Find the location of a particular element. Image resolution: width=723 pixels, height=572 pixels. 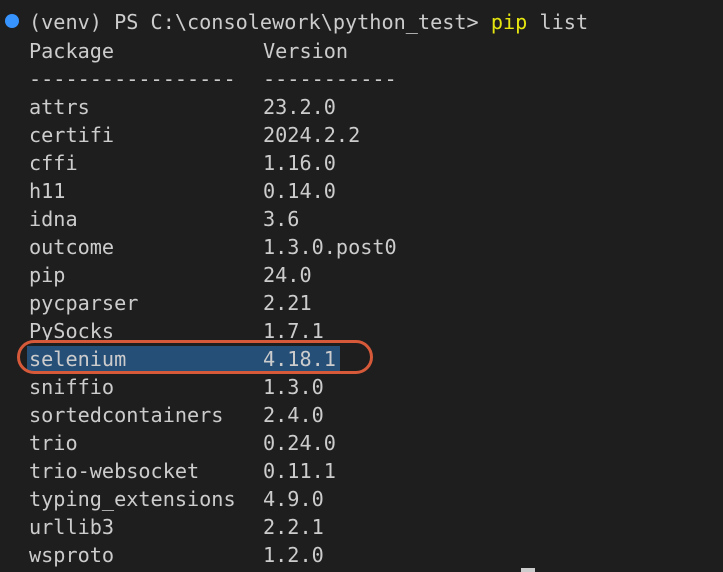

package-name: pip is located at coordinates (47, 275).